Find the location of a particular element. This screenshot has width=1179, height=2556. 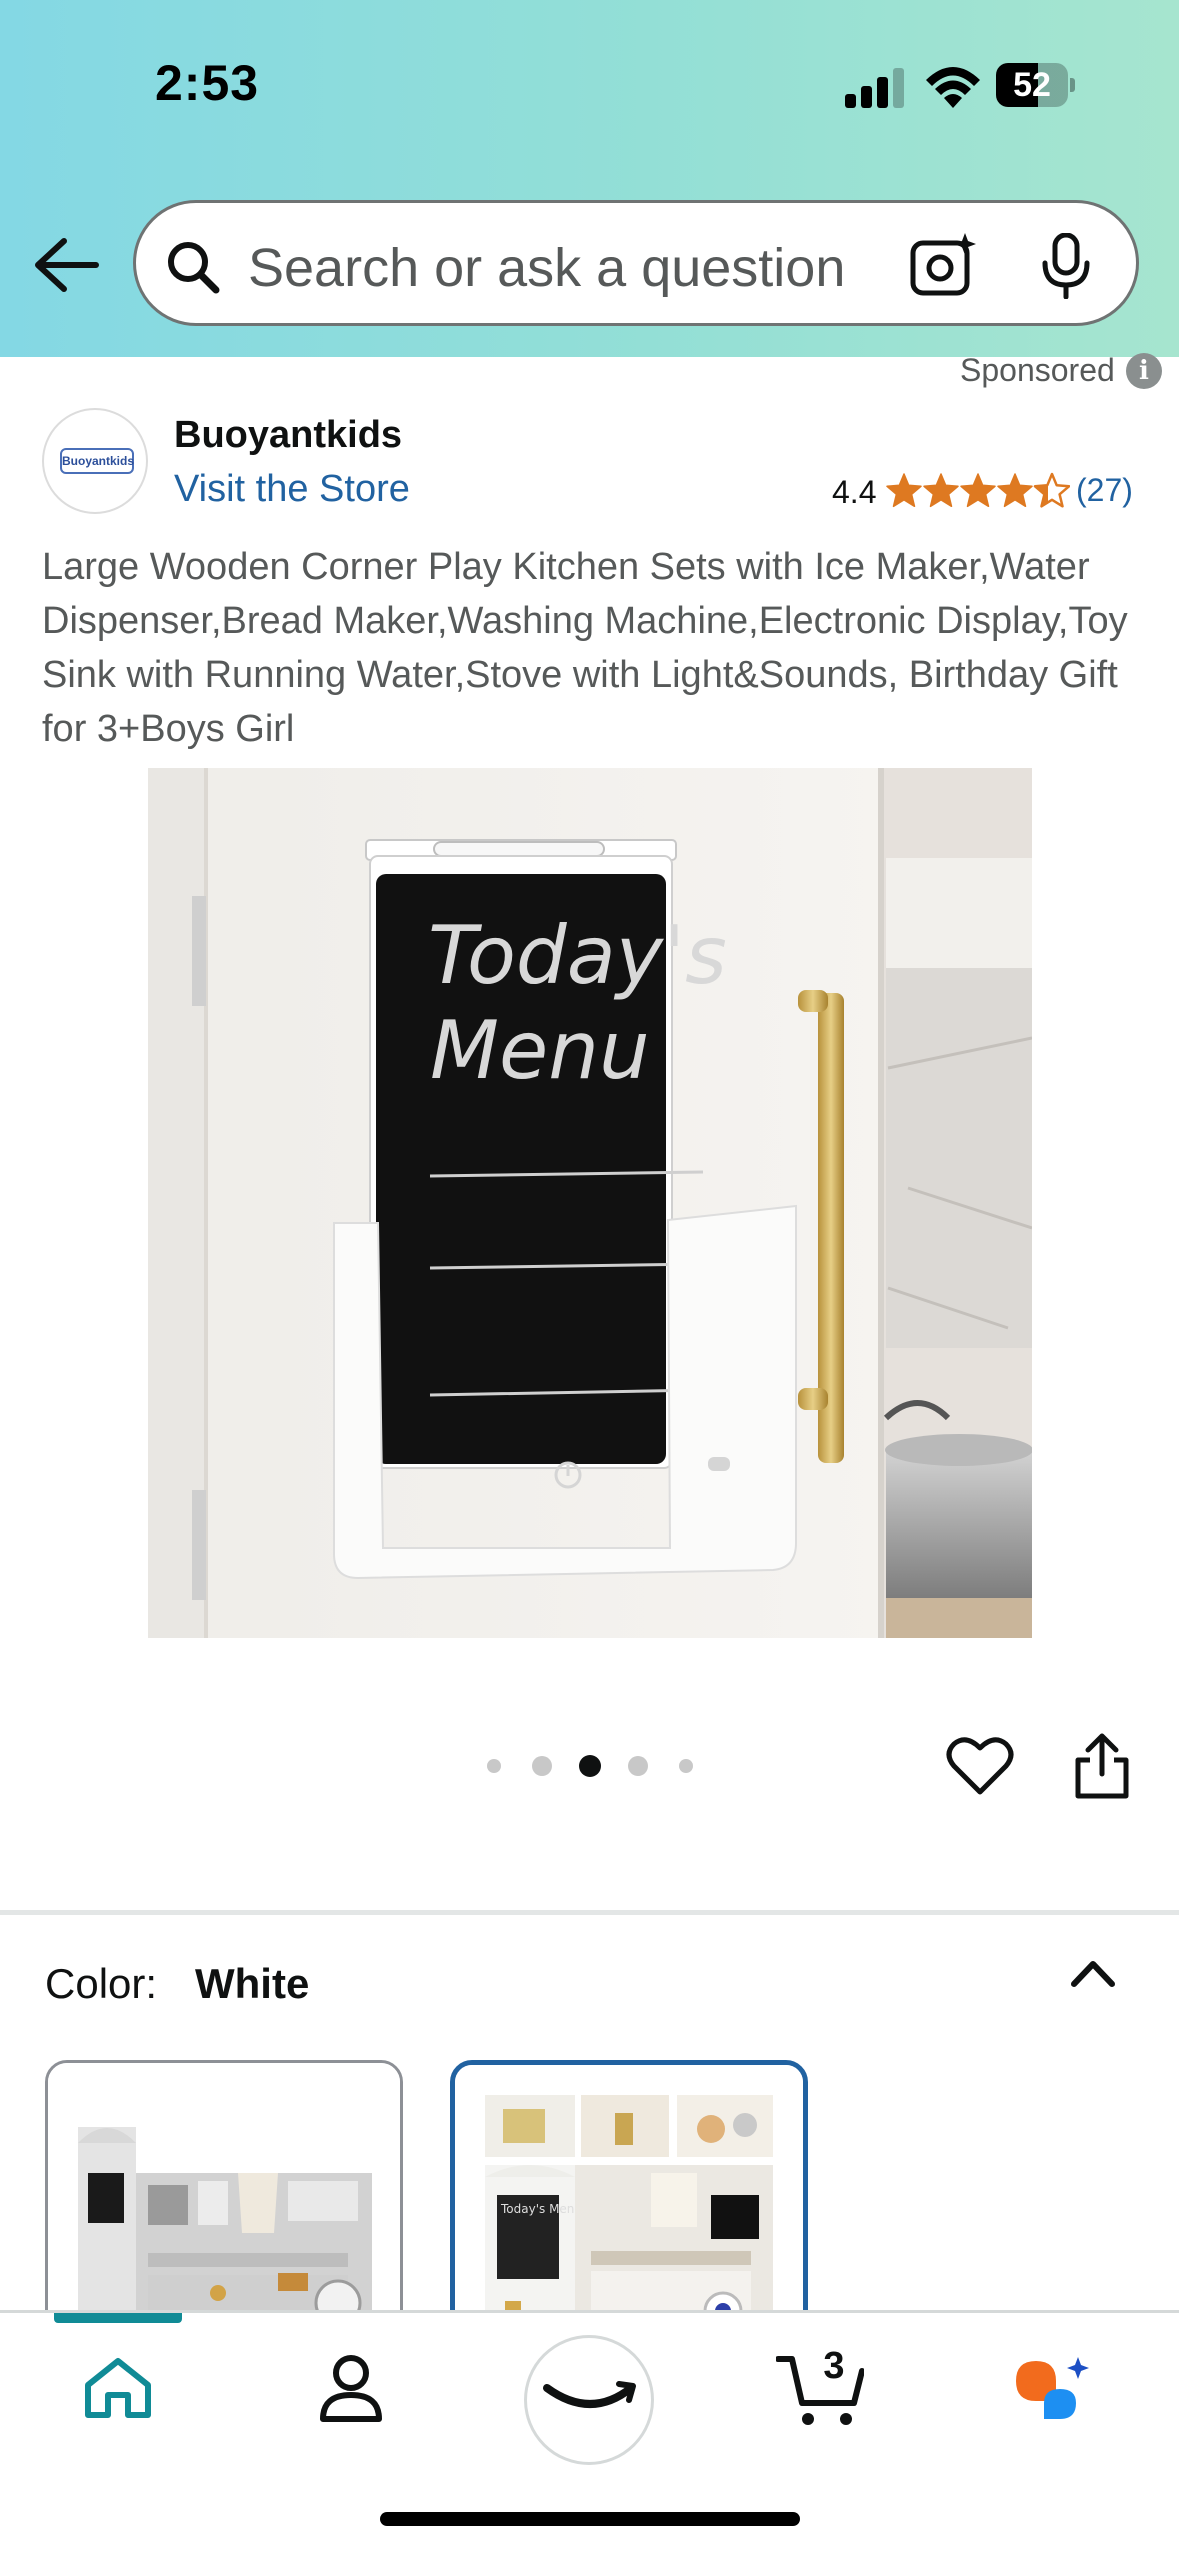

visit-store-link: Visit the Store is located at coordinates (292, 489).